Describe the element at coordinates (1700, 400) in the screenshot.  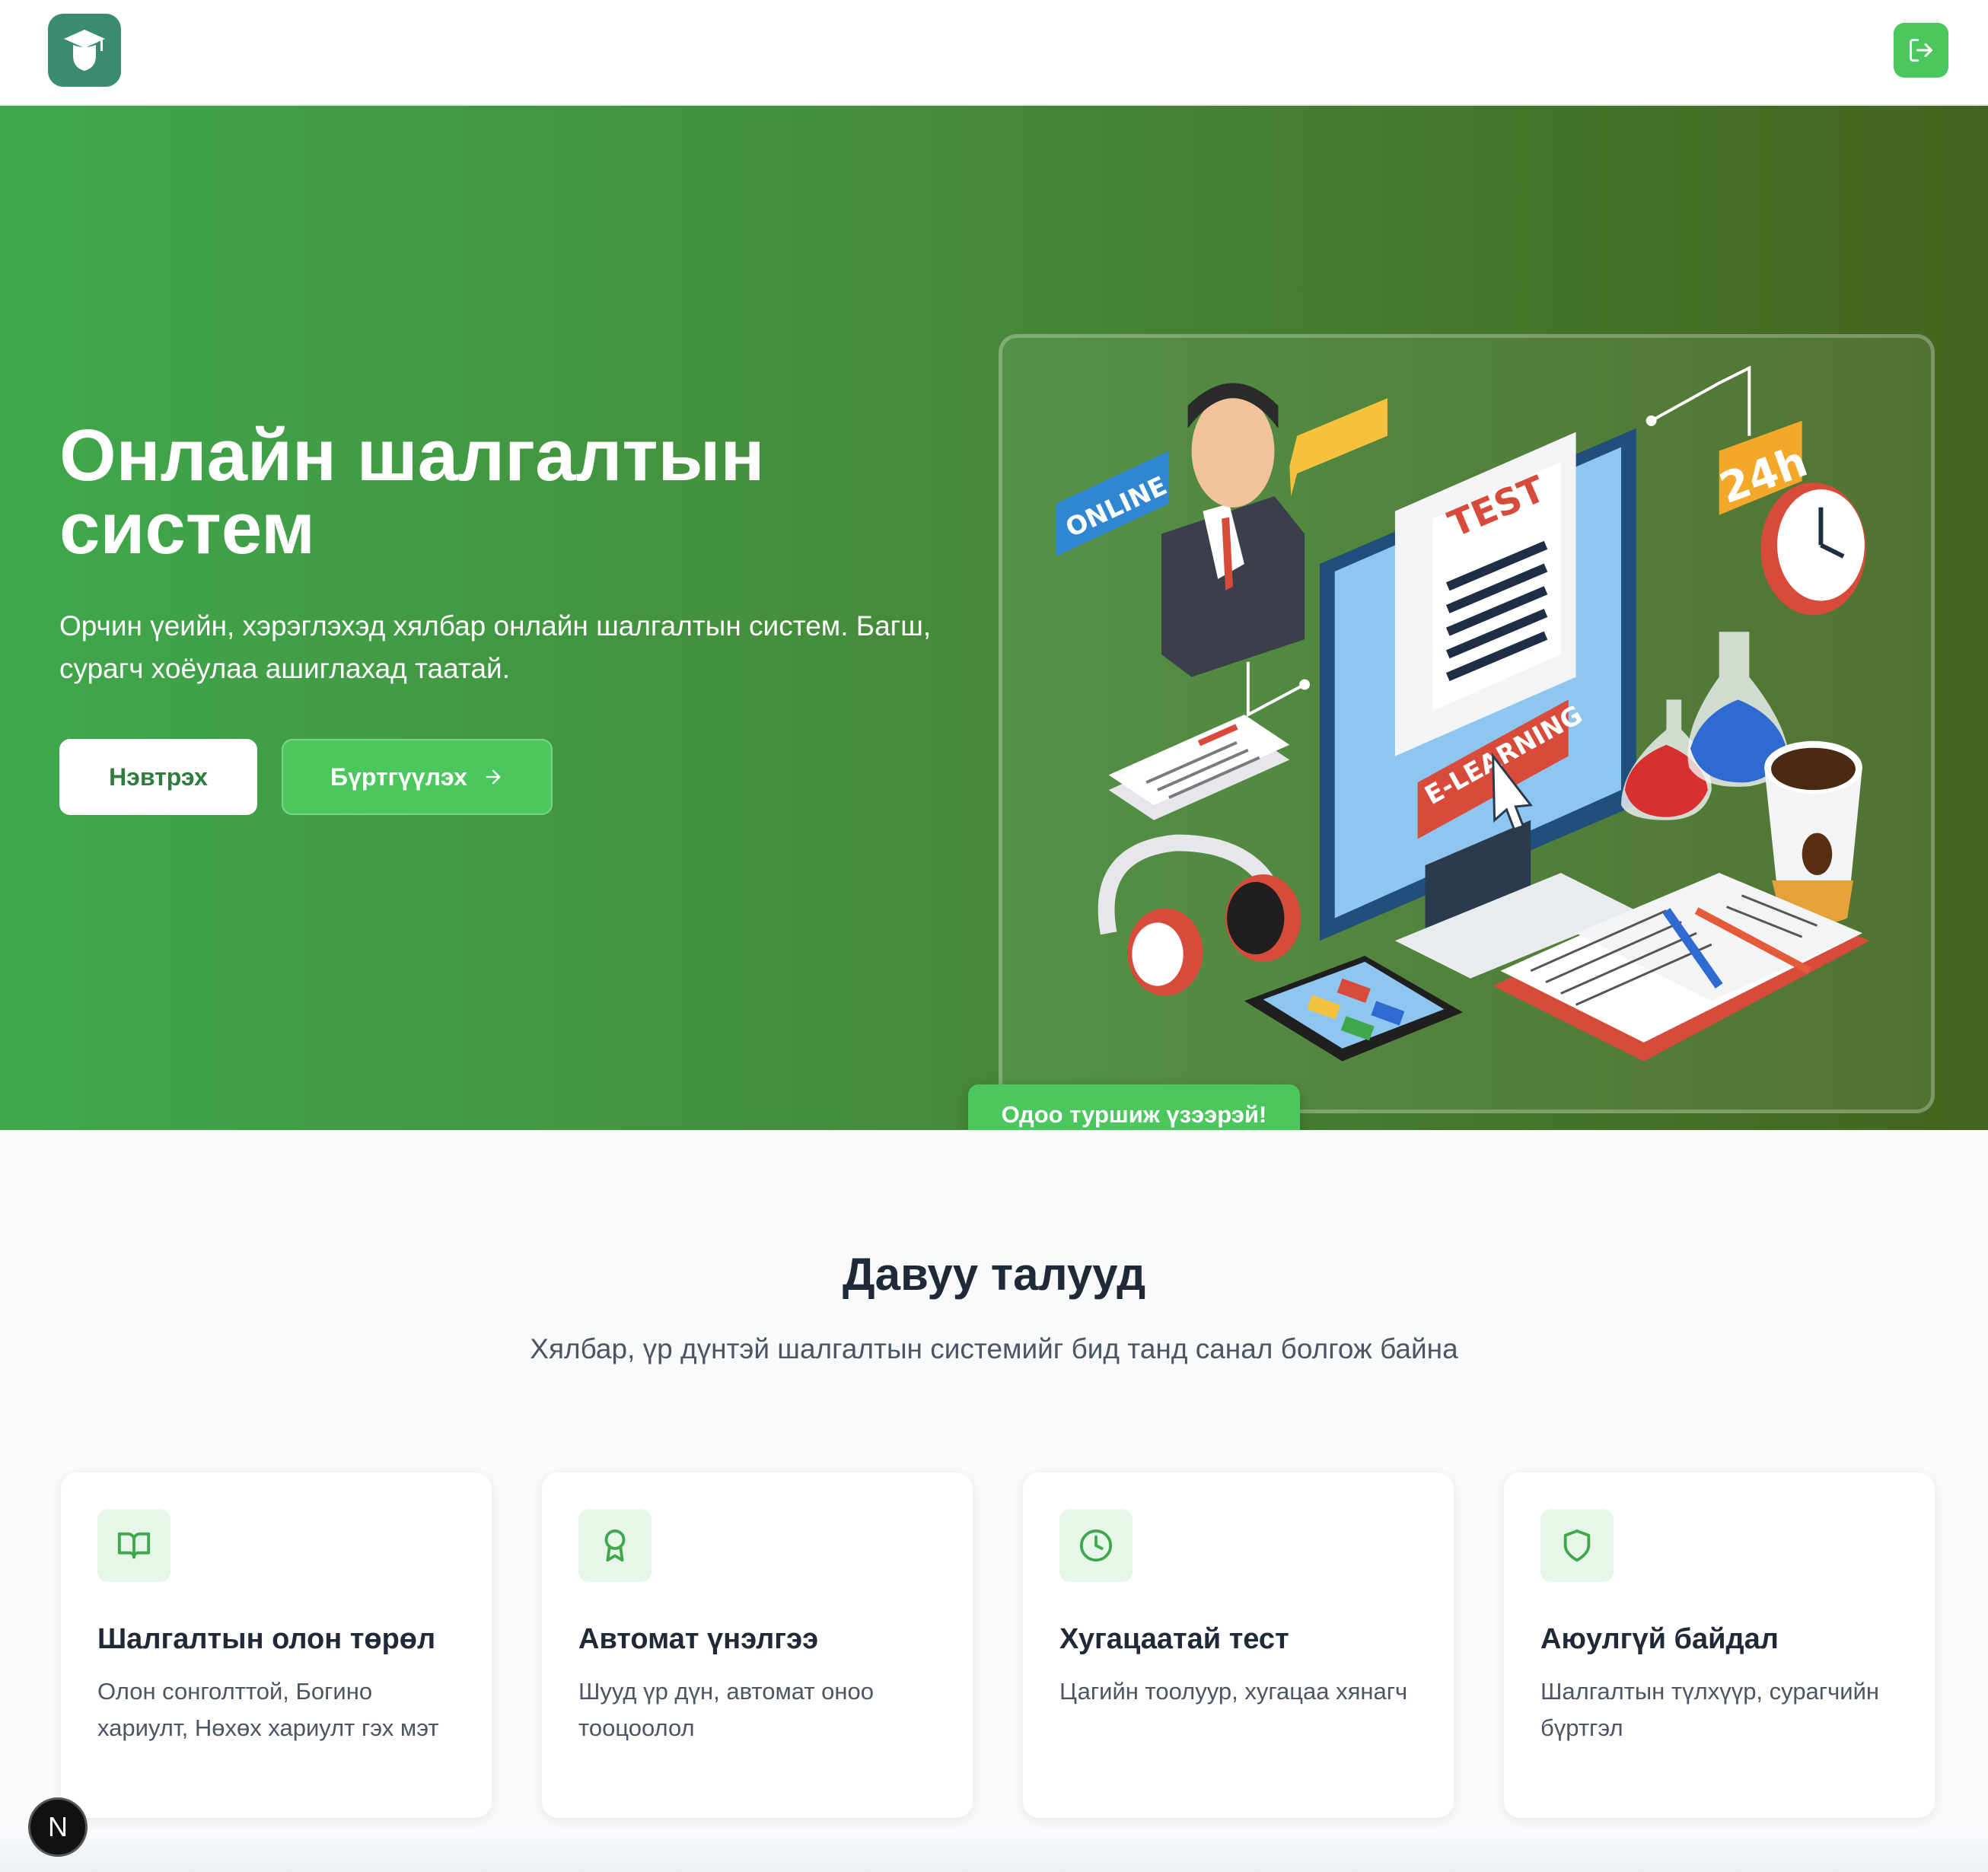
I see `connector-line` at that location.